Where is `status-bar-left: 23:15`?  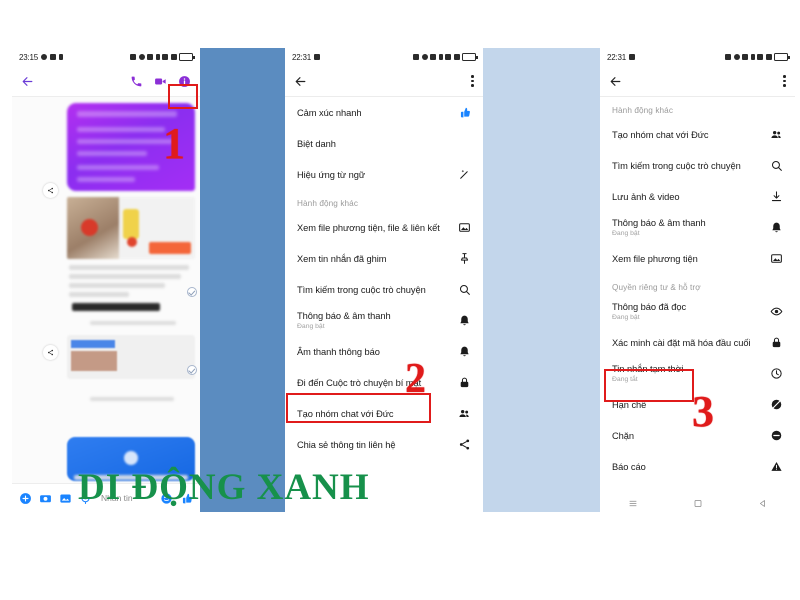
status-bar-left: 23:15 is located at coordinates (106, 57).